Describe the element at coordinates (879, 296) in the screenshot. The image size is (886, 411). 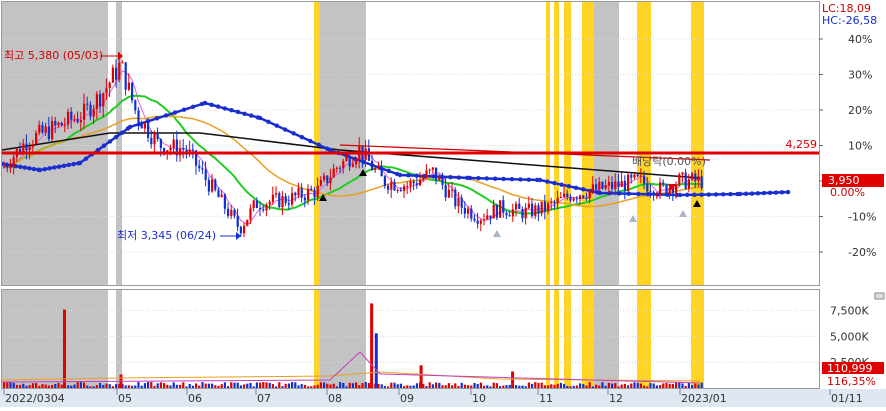
I see `collapse-button` at that location.